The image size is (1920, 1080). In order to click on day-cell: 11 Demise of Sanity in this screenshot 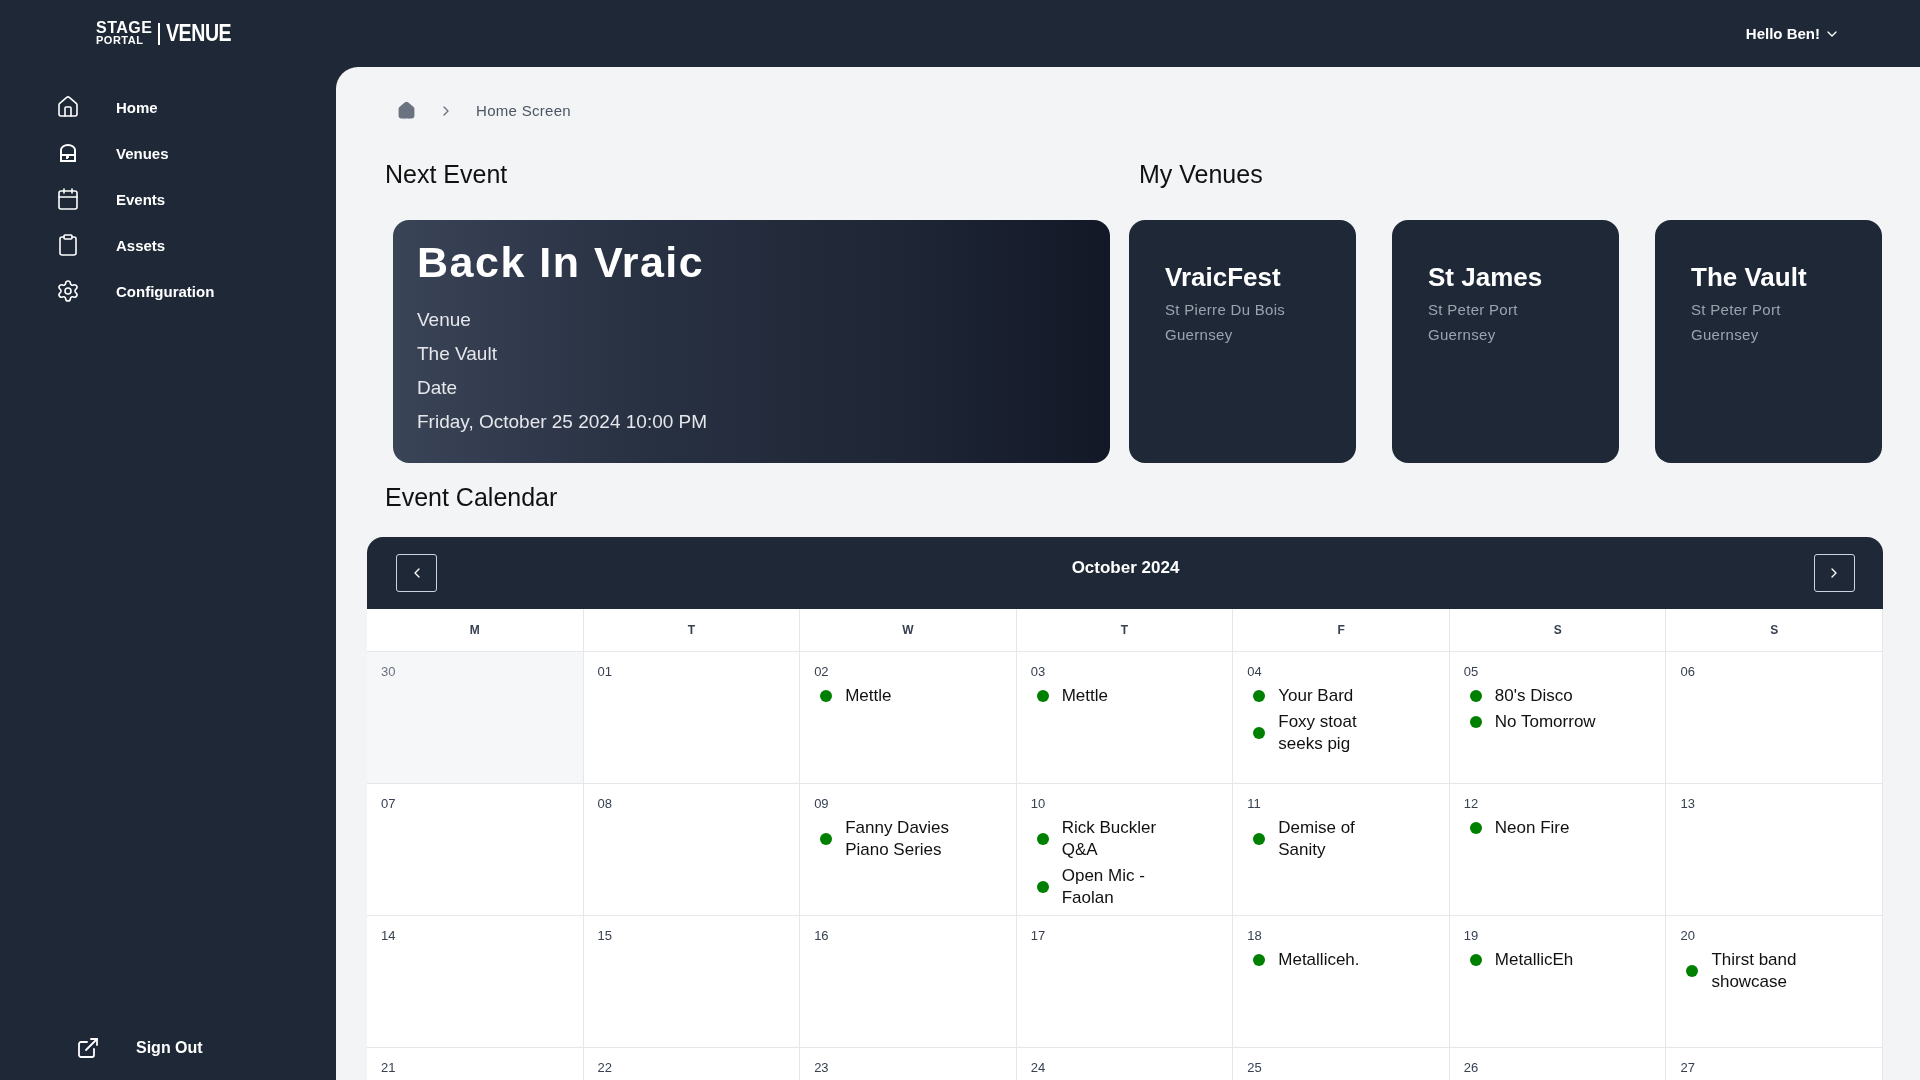, I will do `click(1341, 850)`.